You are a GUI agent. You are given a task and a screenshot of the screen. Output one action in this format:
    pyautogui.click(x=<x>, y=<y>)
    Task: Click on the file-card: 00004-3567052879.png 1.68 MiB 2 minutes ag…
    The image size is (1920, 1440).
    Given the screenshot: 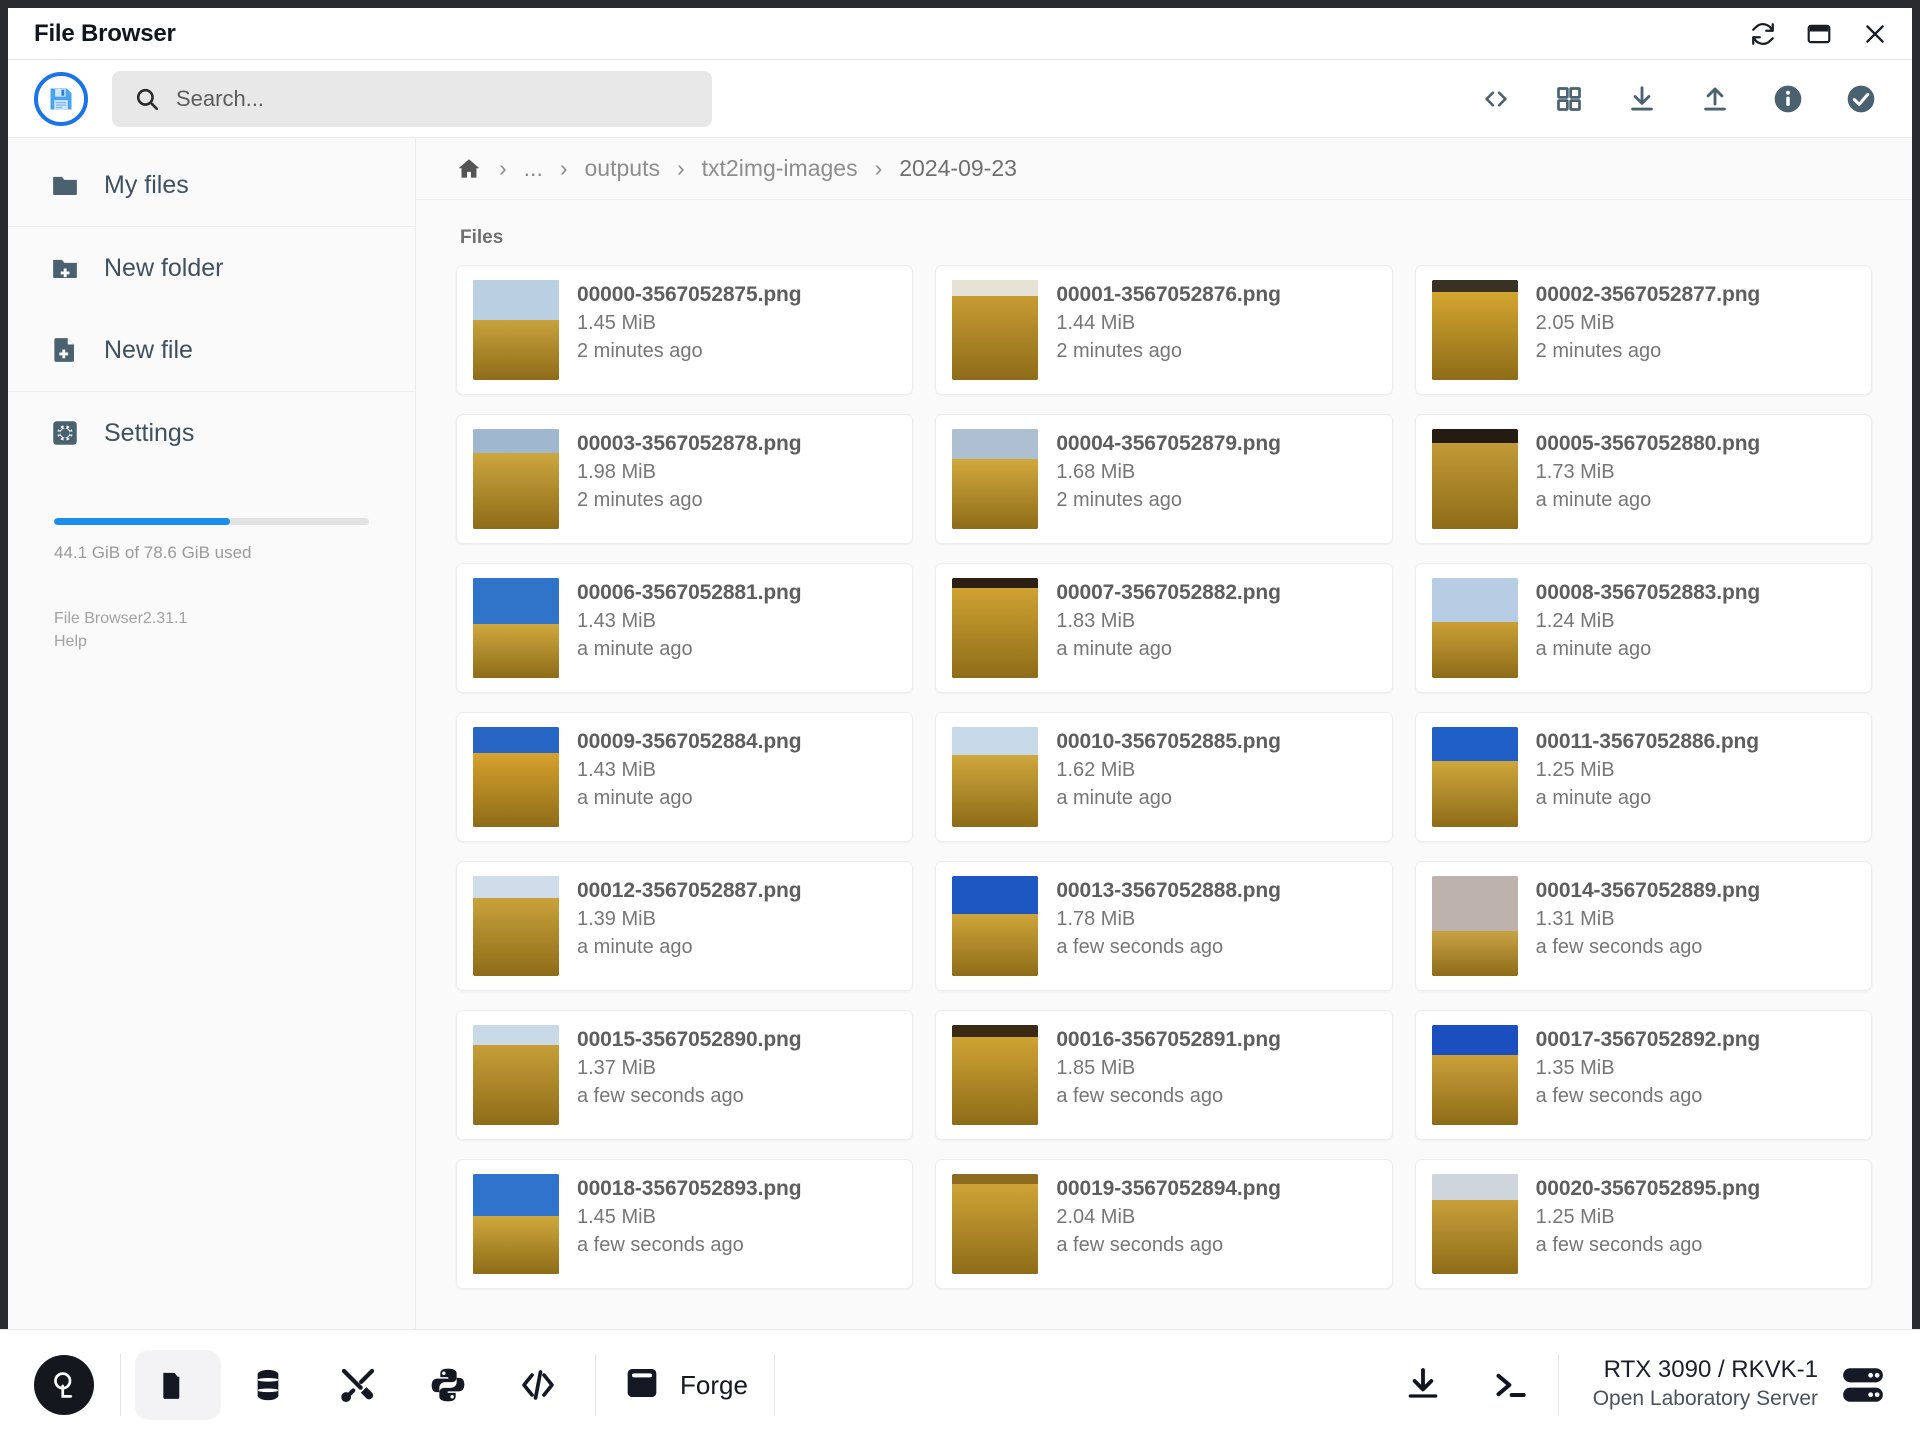 What is the action you would take?
    pyautogui.click(x=1164, y=479)
    